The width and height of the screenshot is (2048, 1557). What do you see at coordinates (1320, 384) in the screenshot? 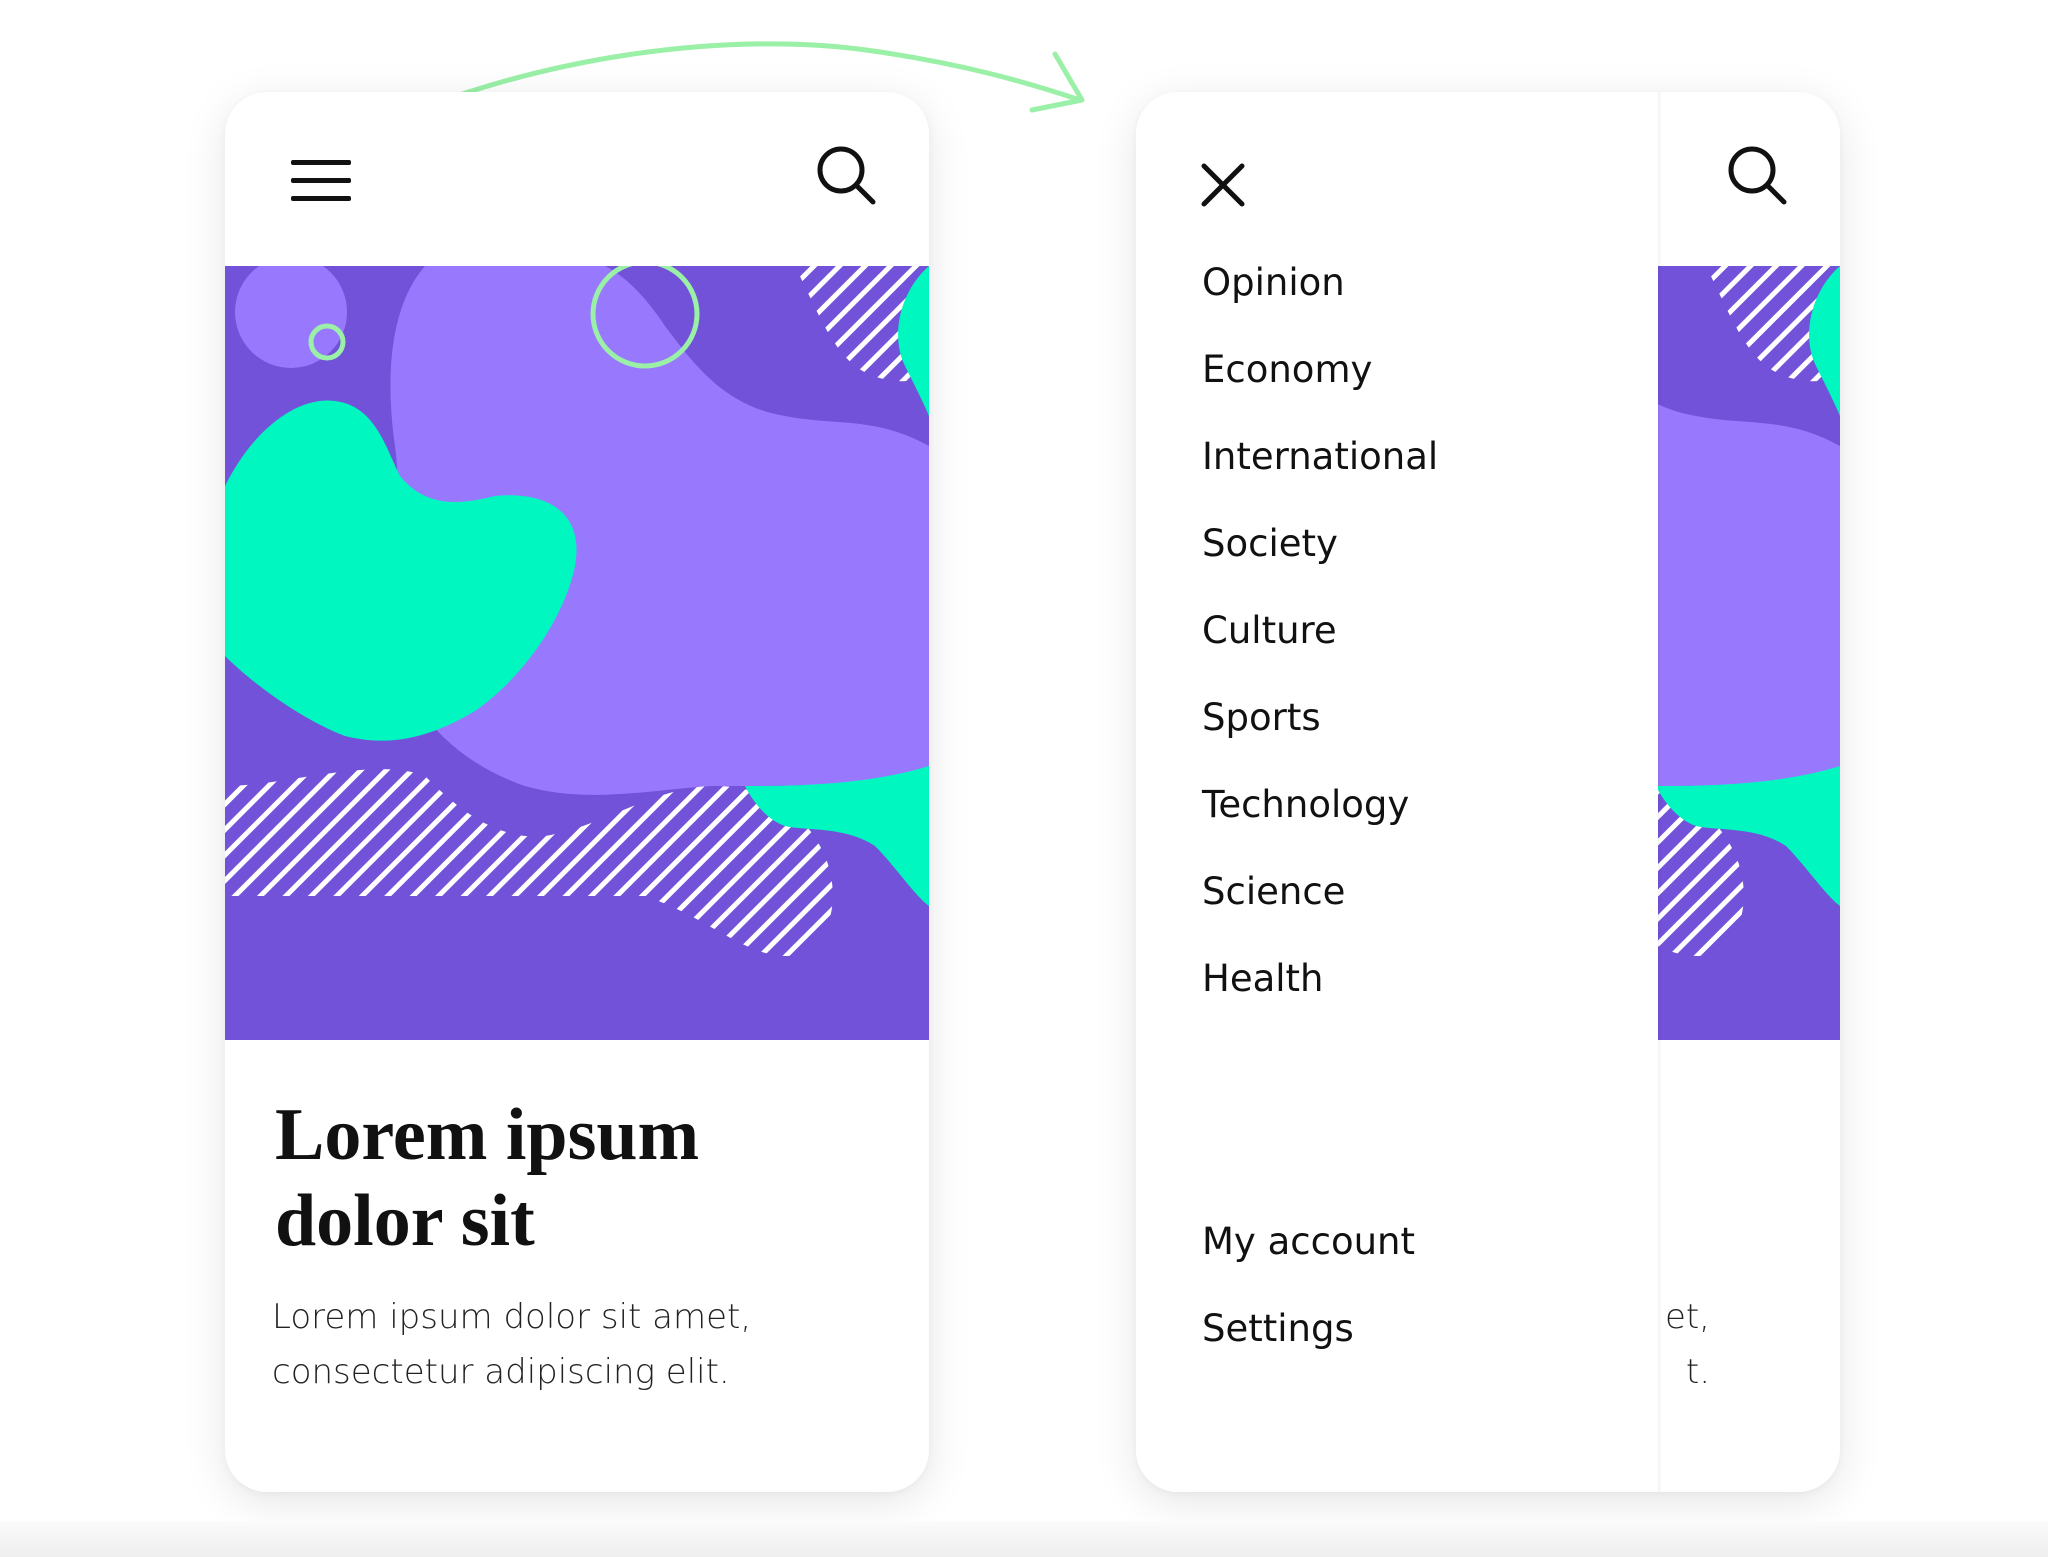
I see `menu-item-economy: Economy` at bounding box center [1320, 384].